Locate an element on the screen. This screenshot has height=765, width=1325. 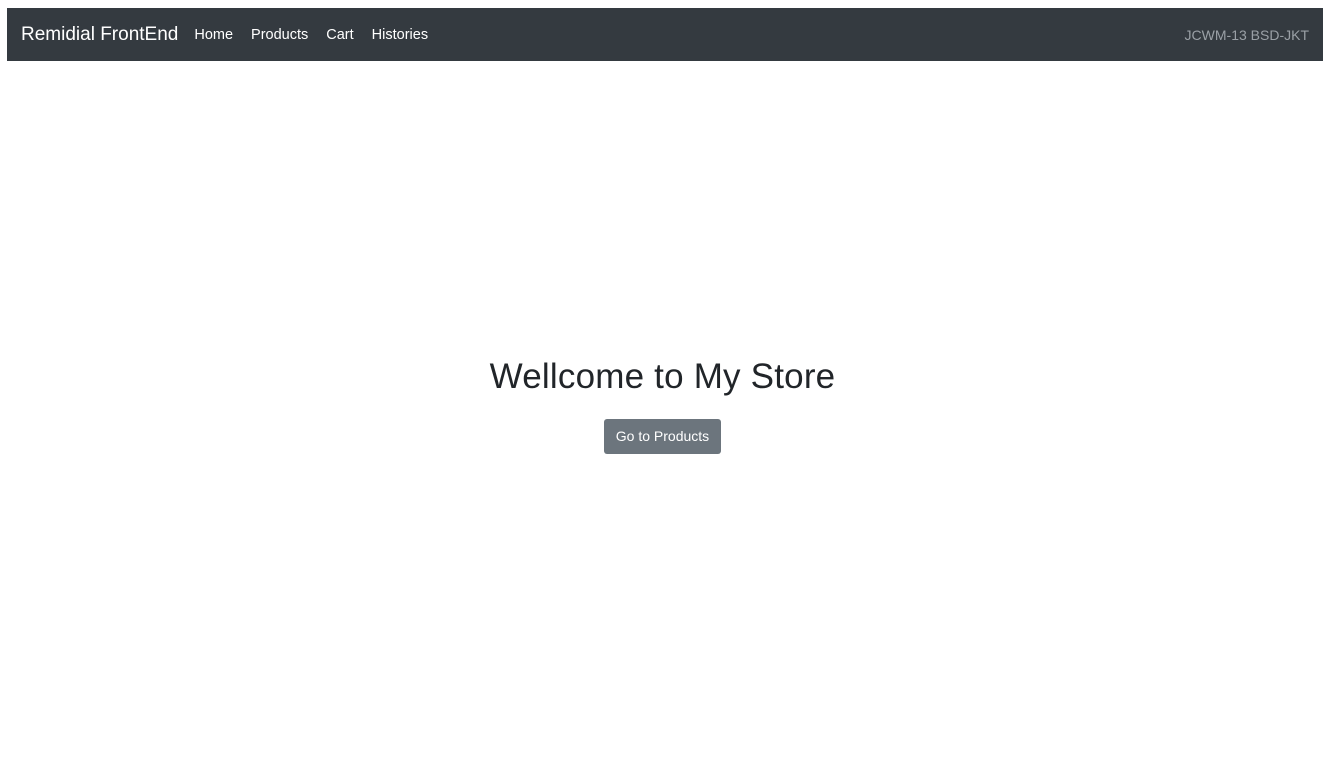
nav-links: Home Products Cart Histories is located at coordinates (314, 35).